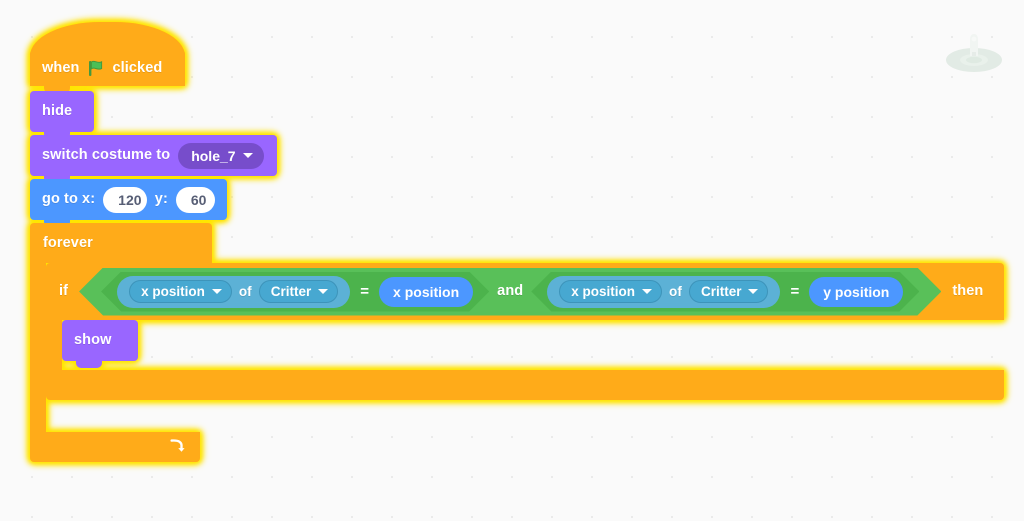  Describe the element at coordinates (57, 111) in the screenshot. I see `hide-label: hide` at that location.